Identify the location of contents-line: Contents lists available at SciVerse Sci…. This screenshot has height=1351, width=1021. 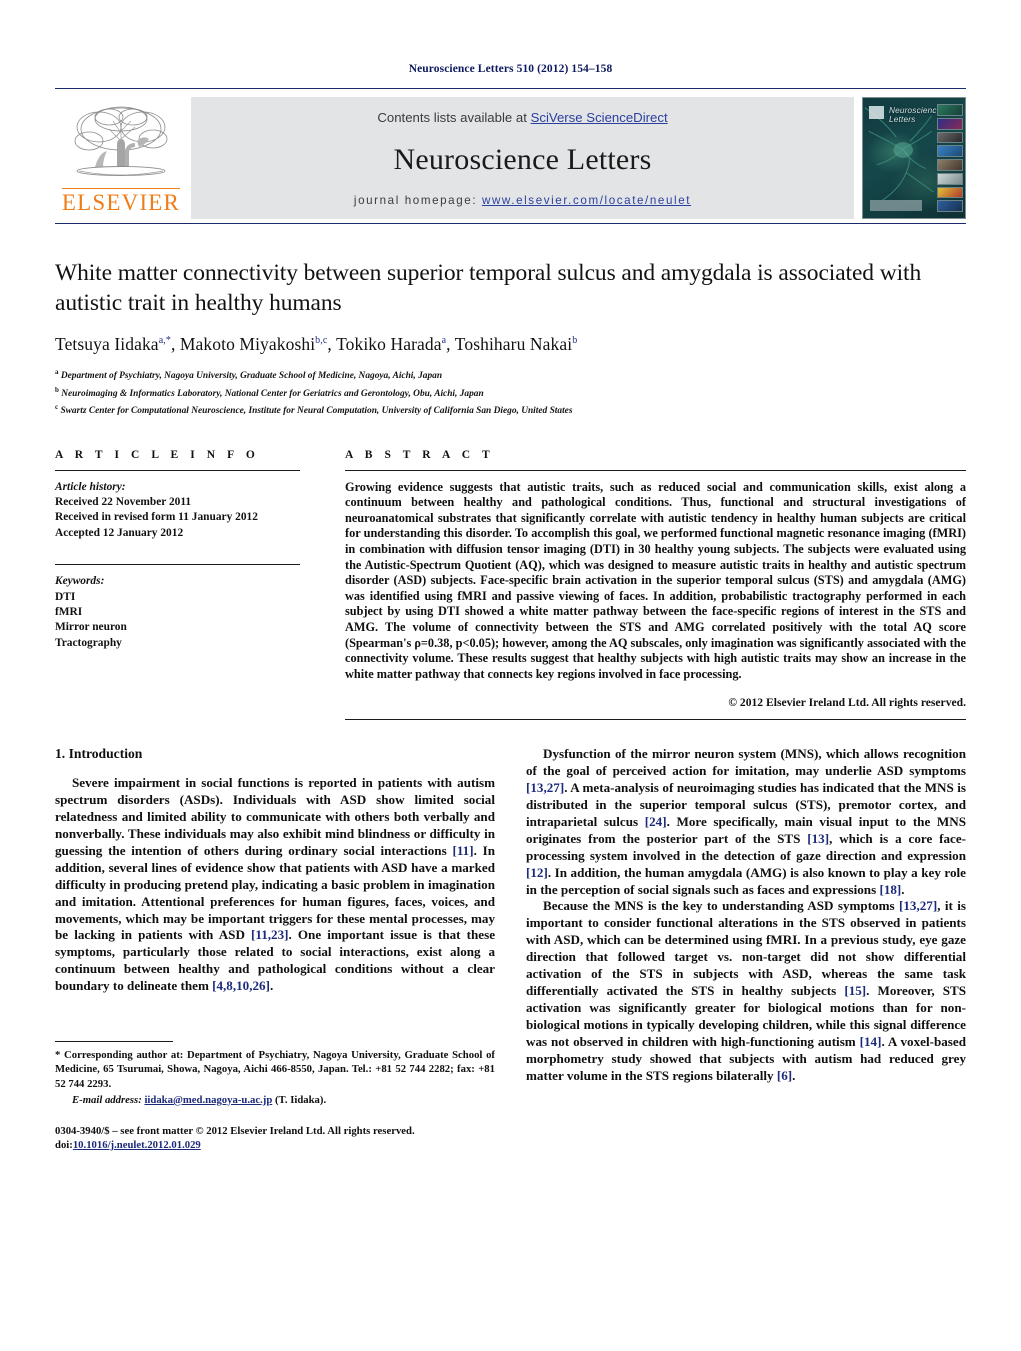
(522, 117).